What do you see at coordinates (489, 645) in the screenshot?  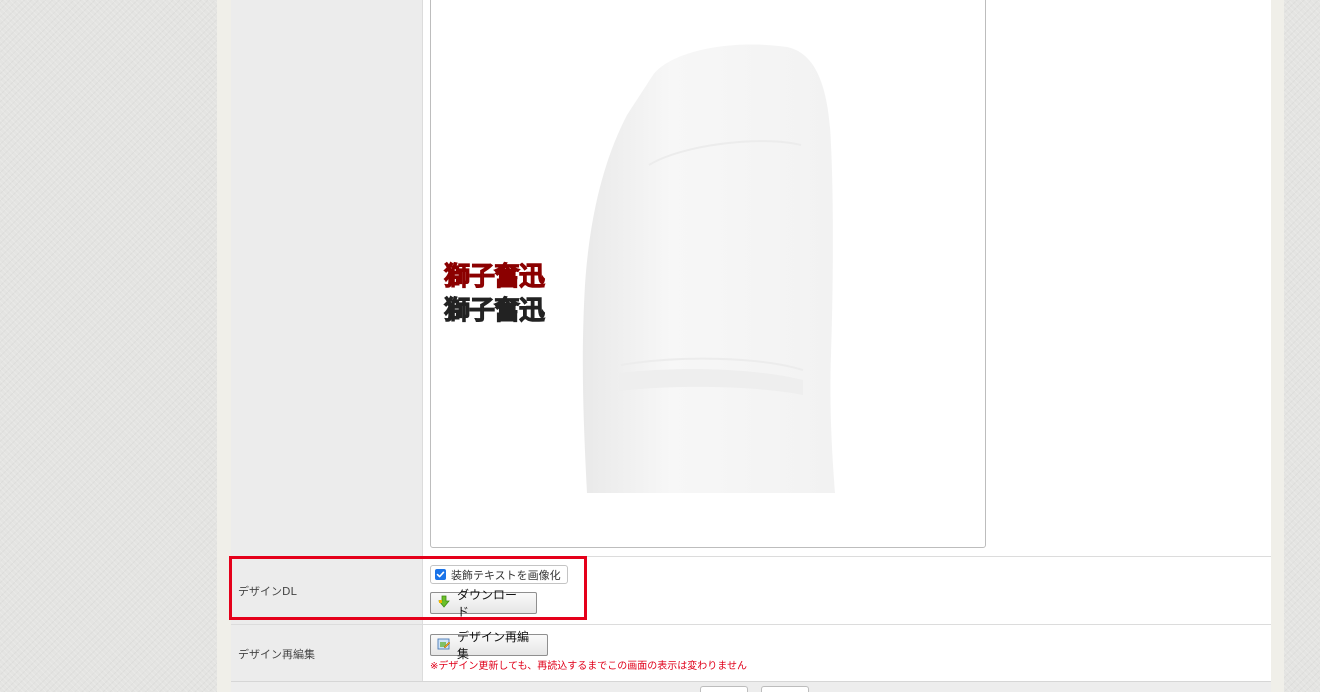 I see `design-reedit-button: デザイン再編集` at bounding box center [489, 645].